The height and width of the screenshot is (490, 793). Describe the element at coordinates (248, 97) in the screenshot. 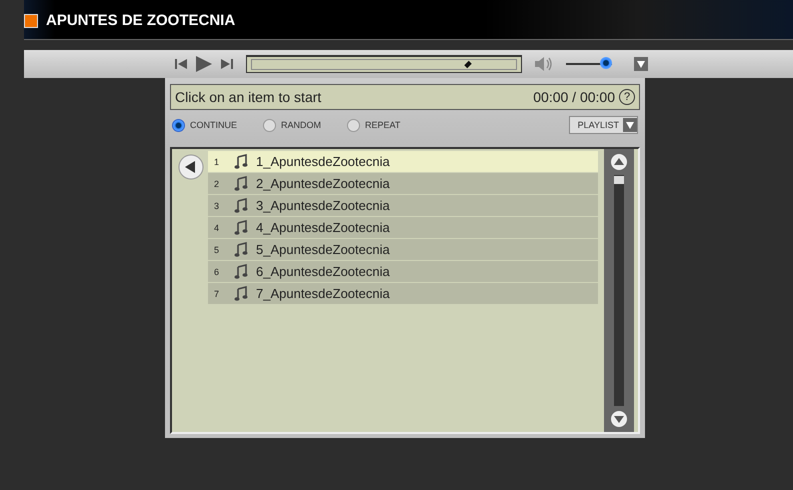

I see `status-message: Click on an item to start` at that location.